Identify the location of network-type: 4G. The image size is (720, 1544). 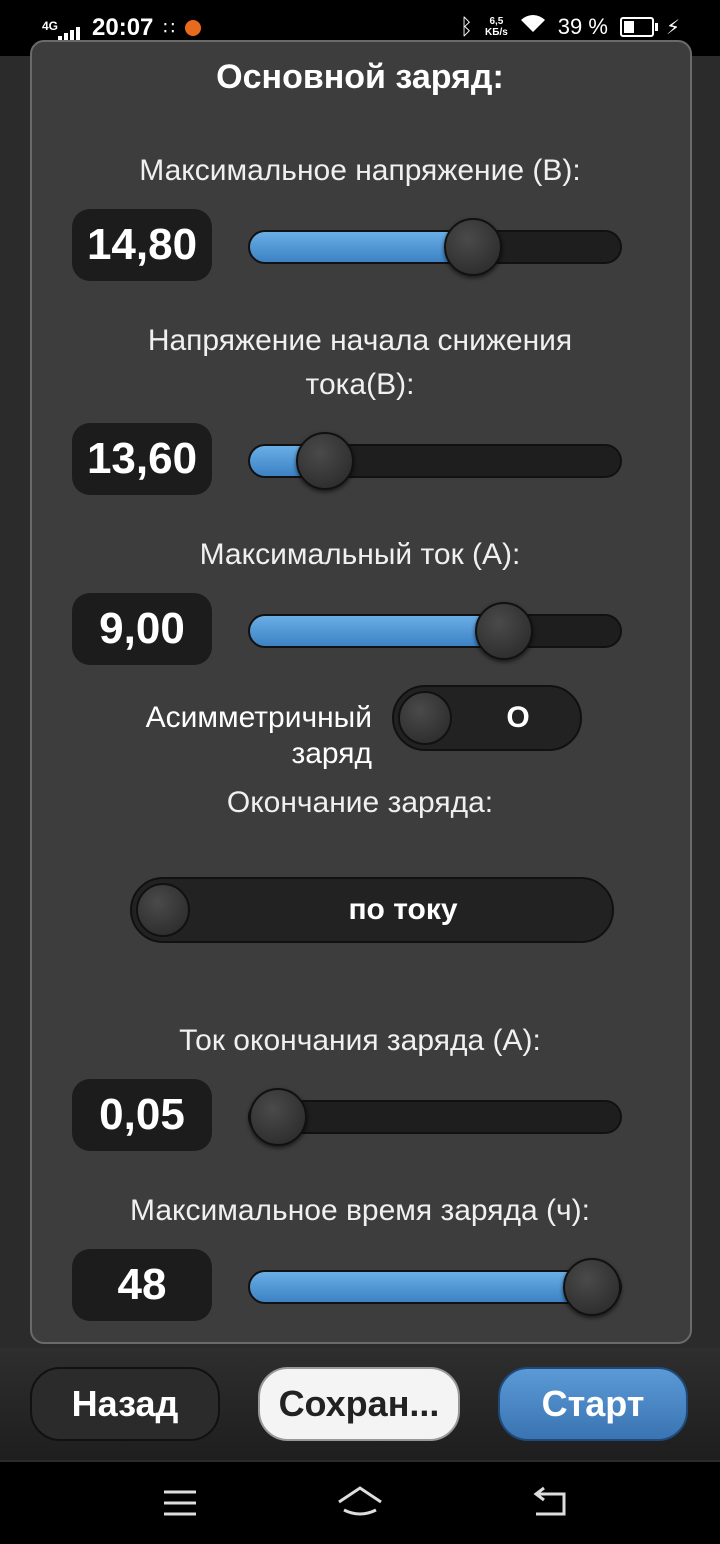
(50, 26).